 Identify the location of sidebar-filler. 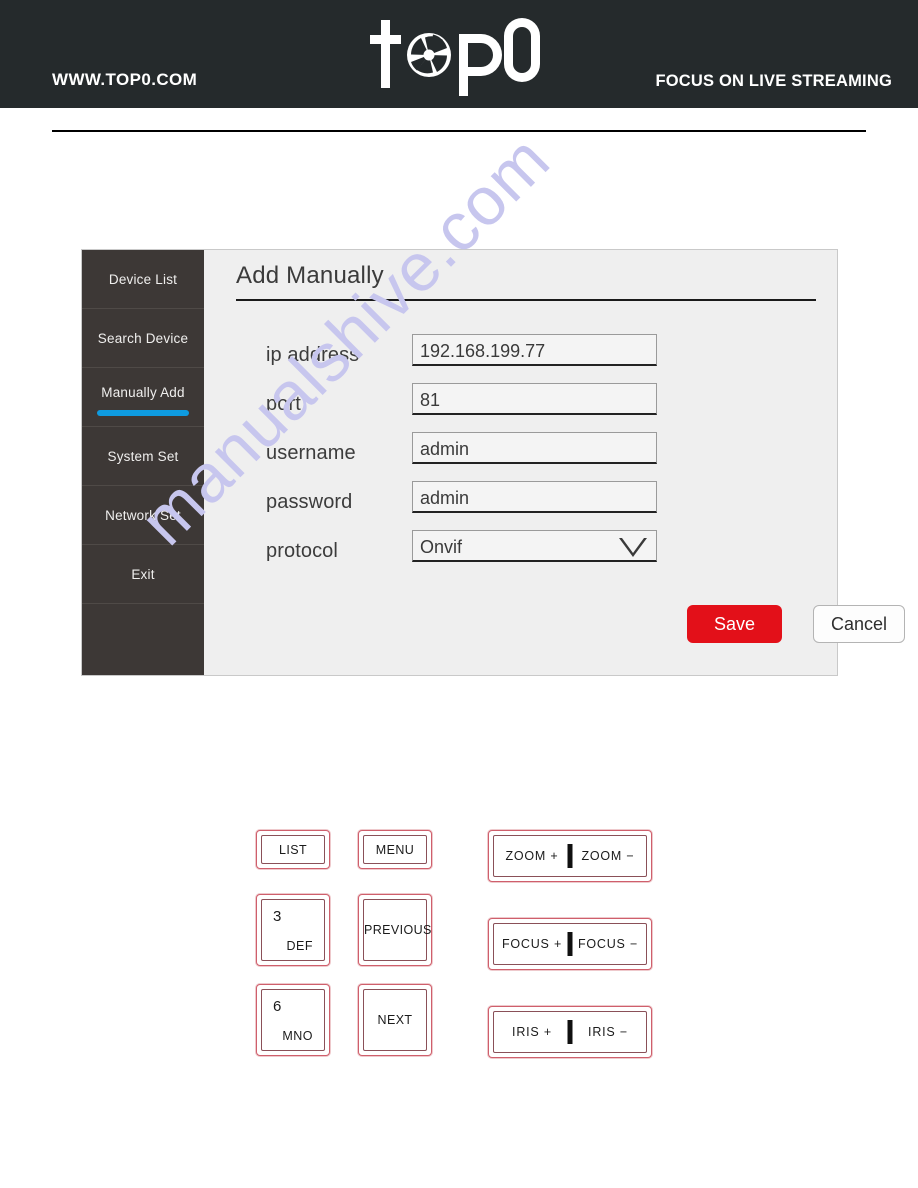
(143, 639).